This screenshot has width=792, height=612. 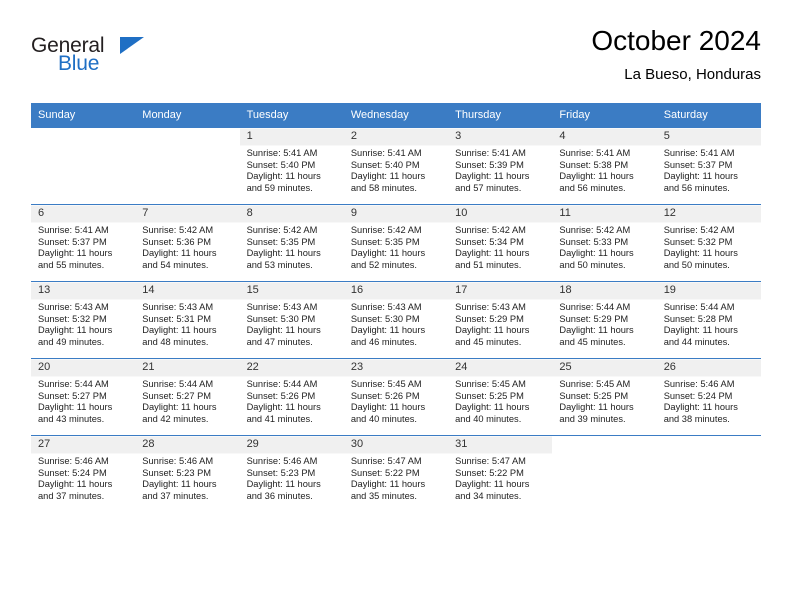 I want to click on daylight-text-line2: and 35 minutes., so click(x=383, y=495).